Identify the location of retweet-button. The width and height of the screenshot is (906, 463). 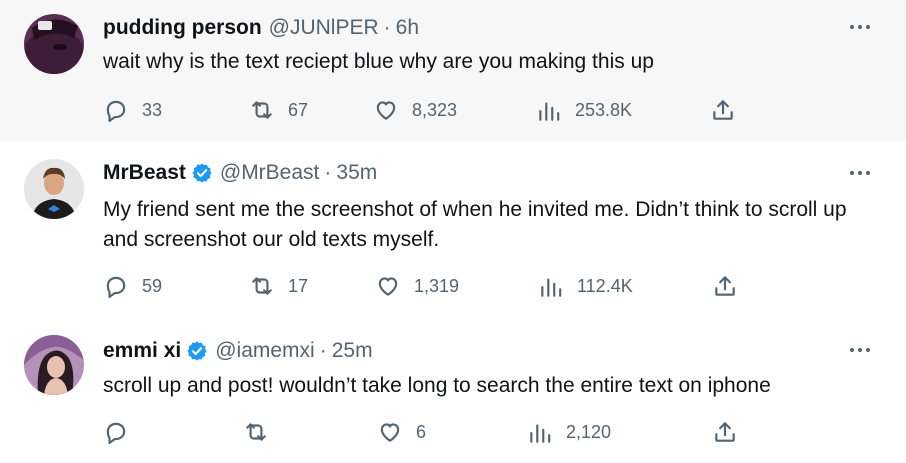
(262, 432).